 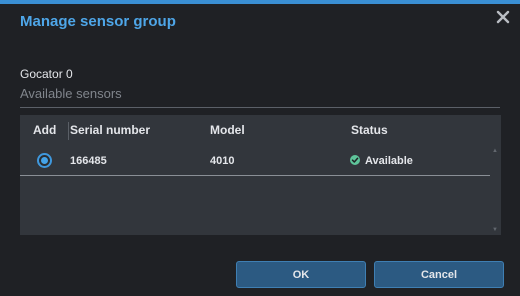 I want to click on column-header-serial-number: Serial number, so click(x=110, y=130).